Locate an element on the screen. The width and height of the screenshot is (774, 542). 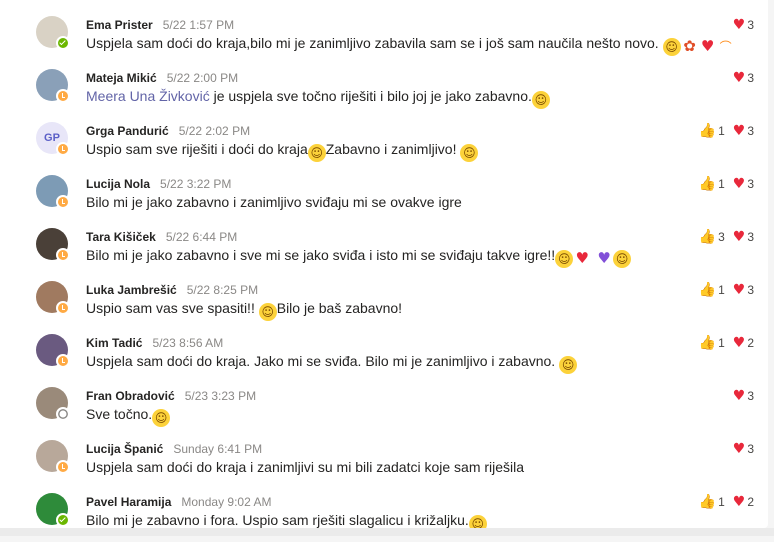
sender-name: Kim Tadić is located at coordinates (114, 343).